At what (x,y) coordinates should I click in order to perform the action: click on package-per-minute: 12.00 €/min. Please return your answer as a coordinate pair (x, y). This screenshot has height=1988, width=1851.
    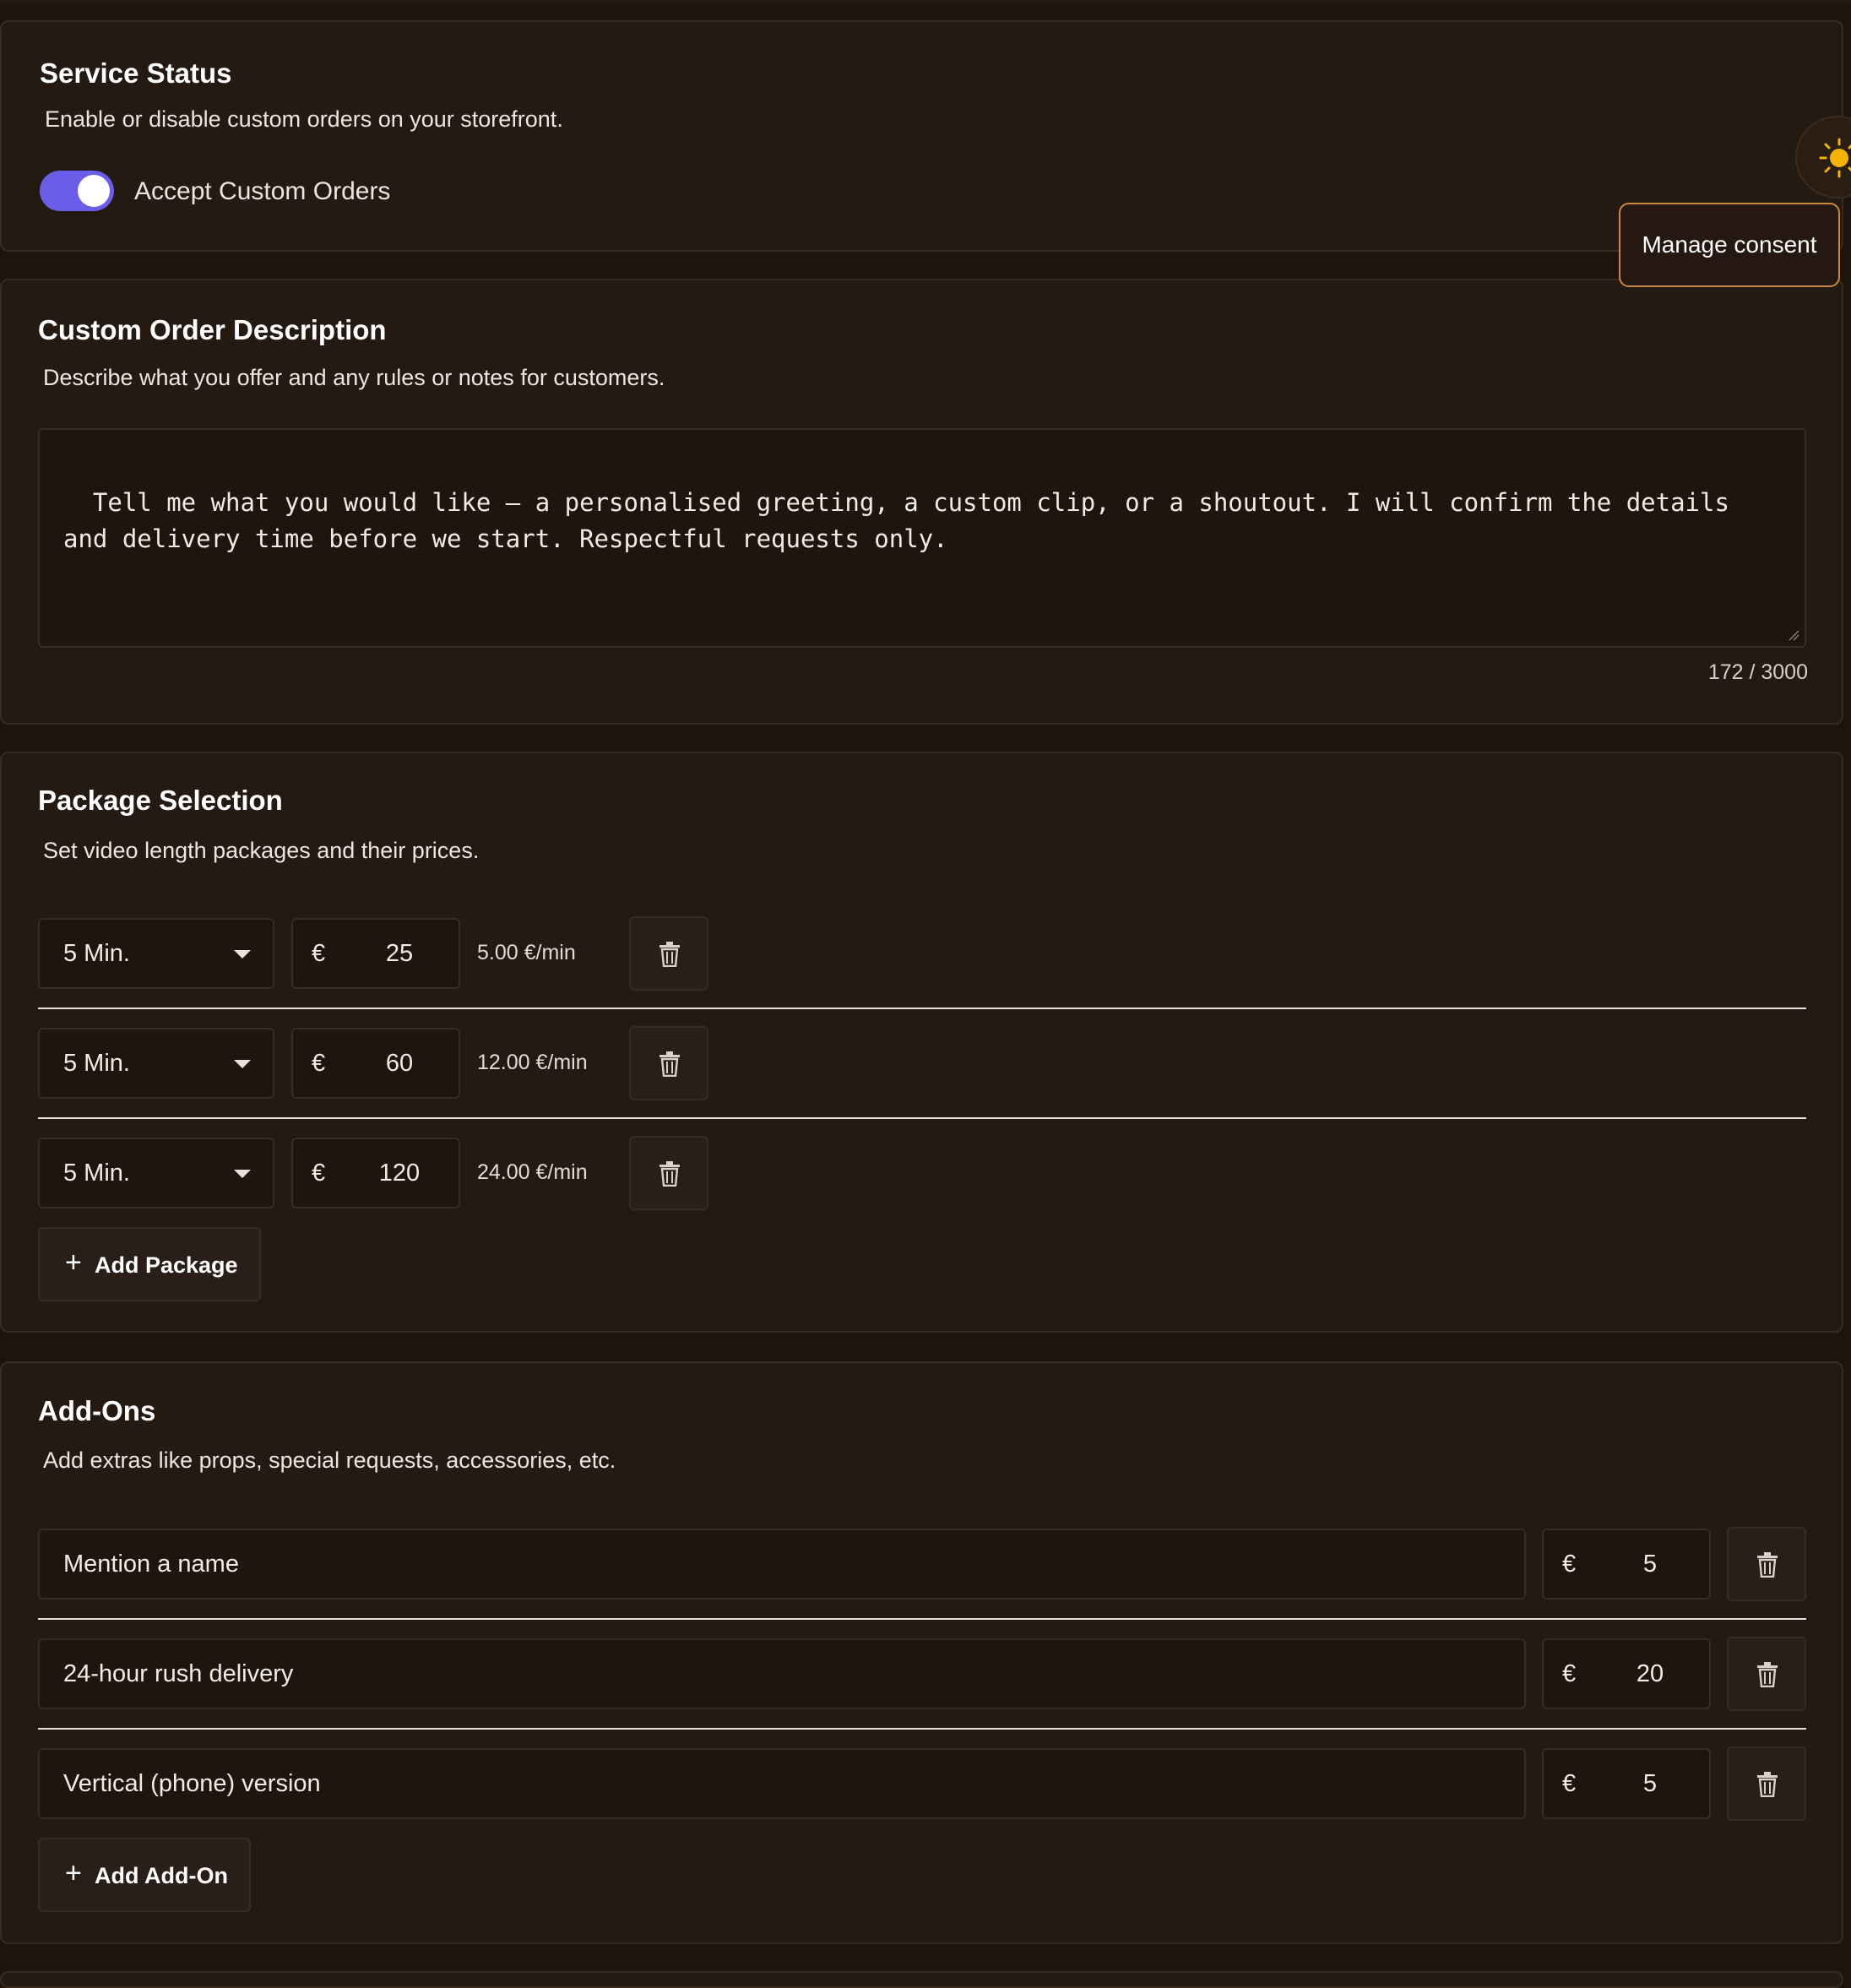
    Looking at the image, I should click on (532, 1062).